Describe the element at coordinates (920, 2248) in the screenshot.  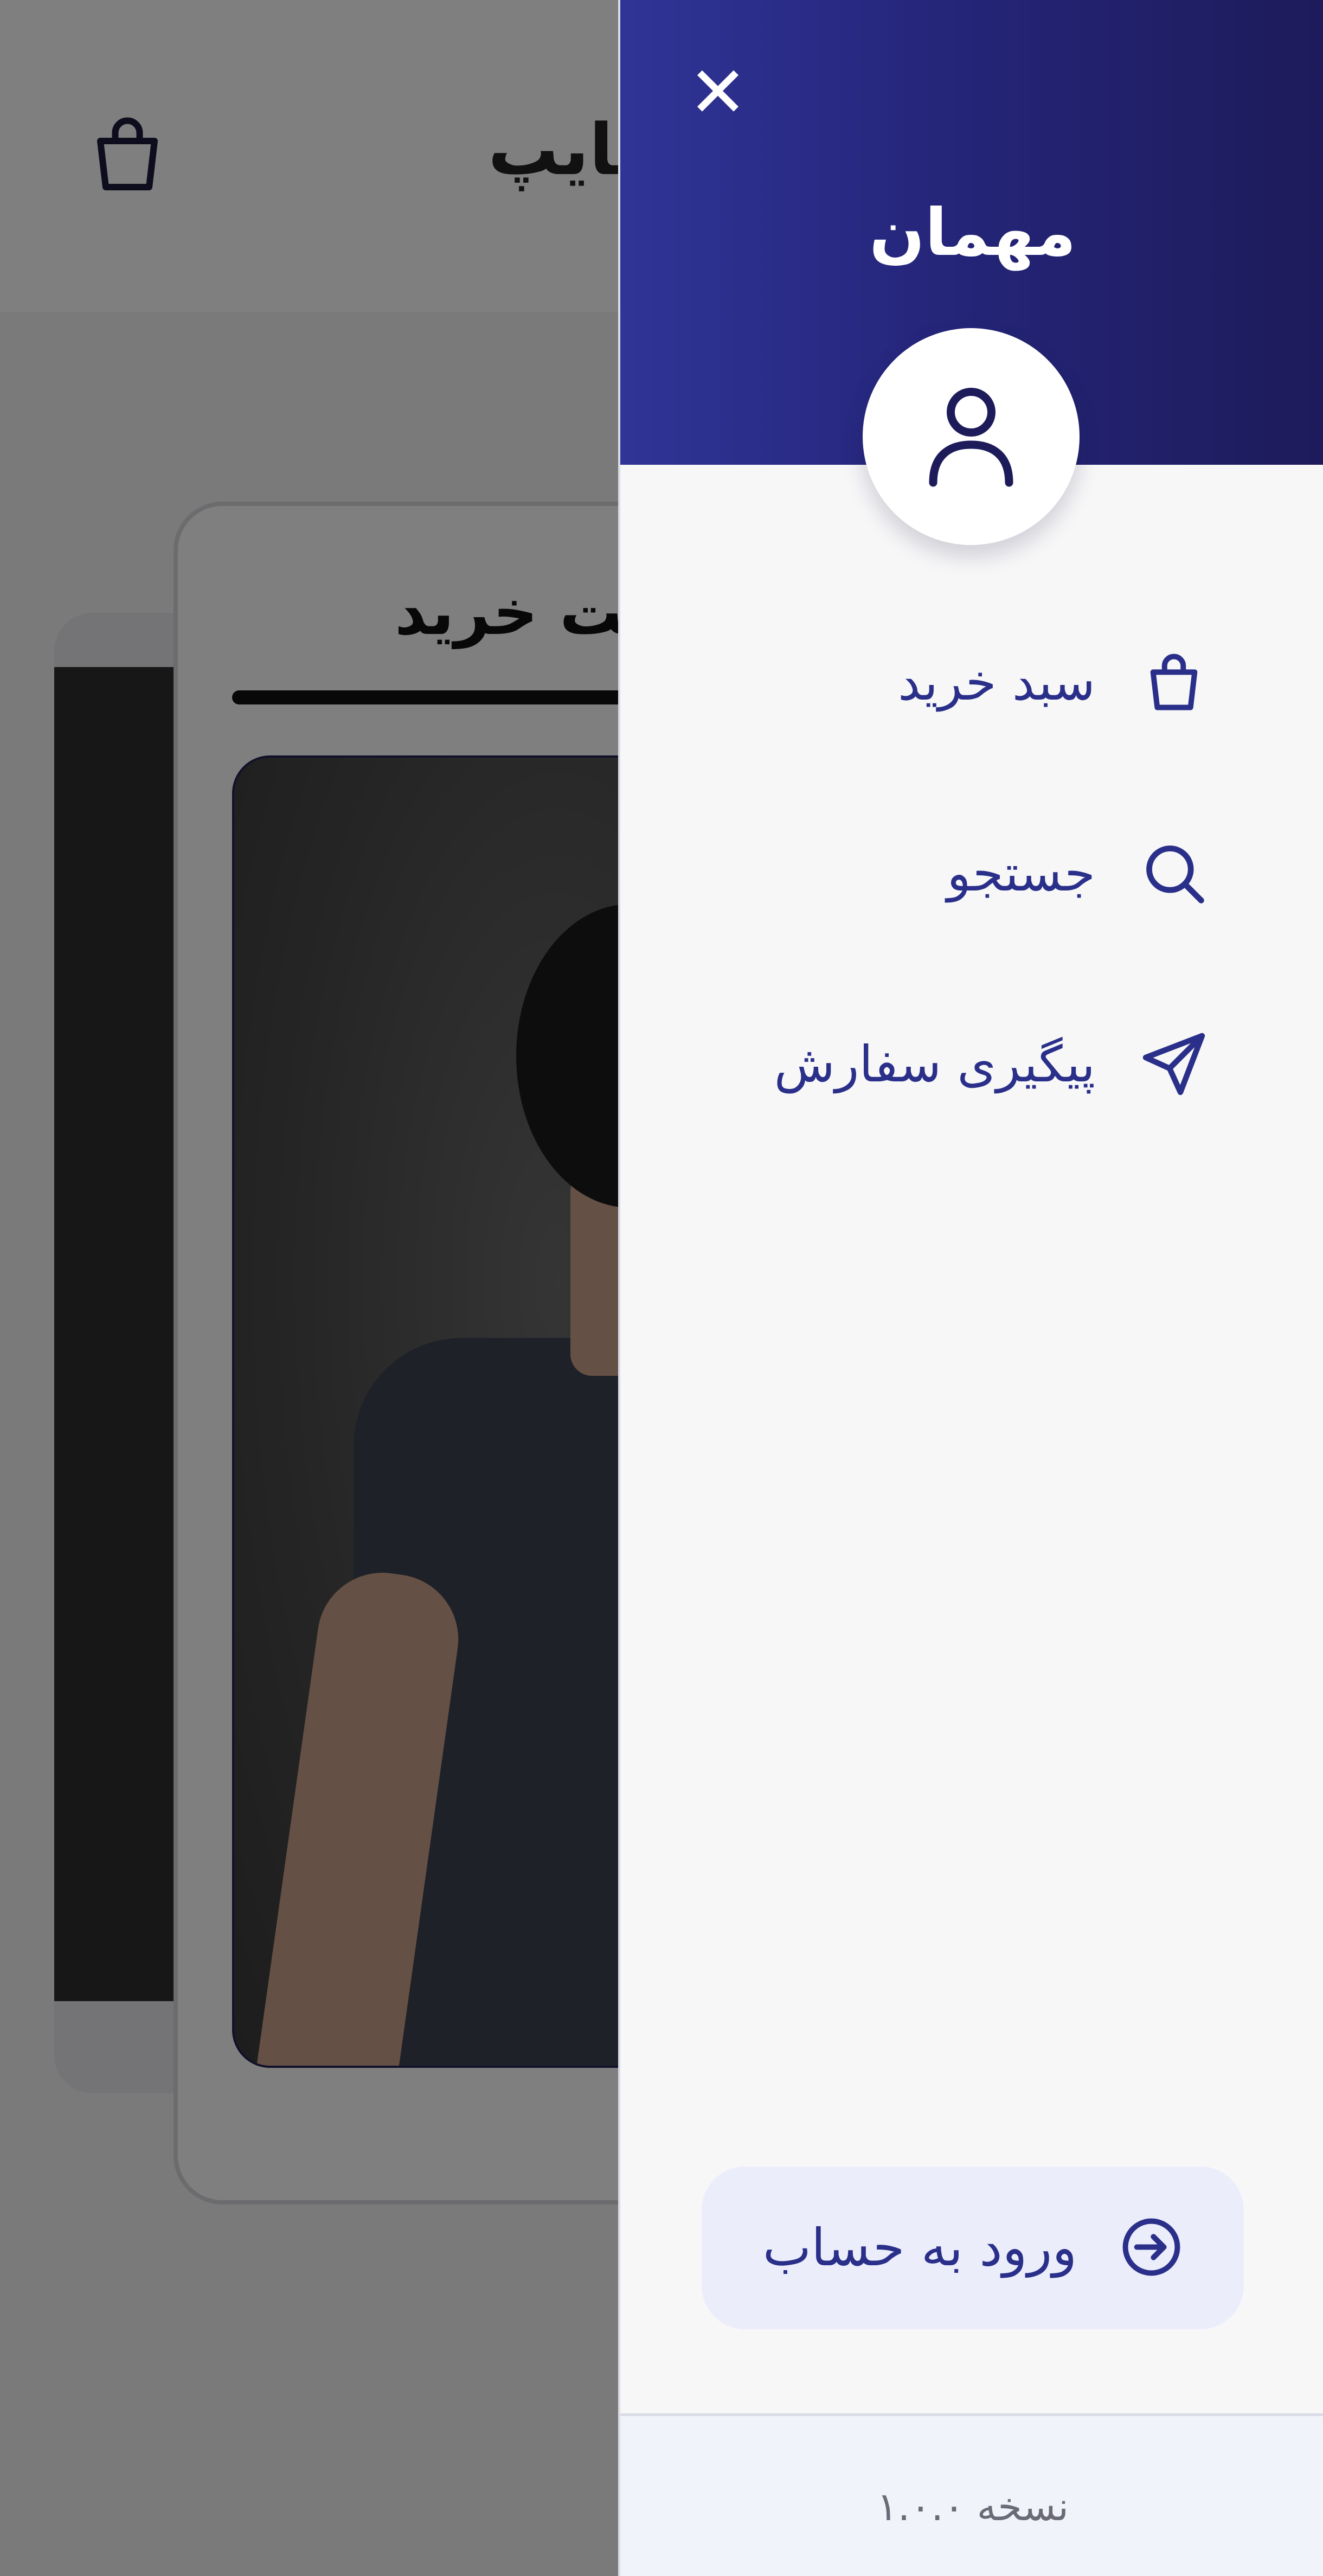
I see `login-label: ورود به حساب` at that location.